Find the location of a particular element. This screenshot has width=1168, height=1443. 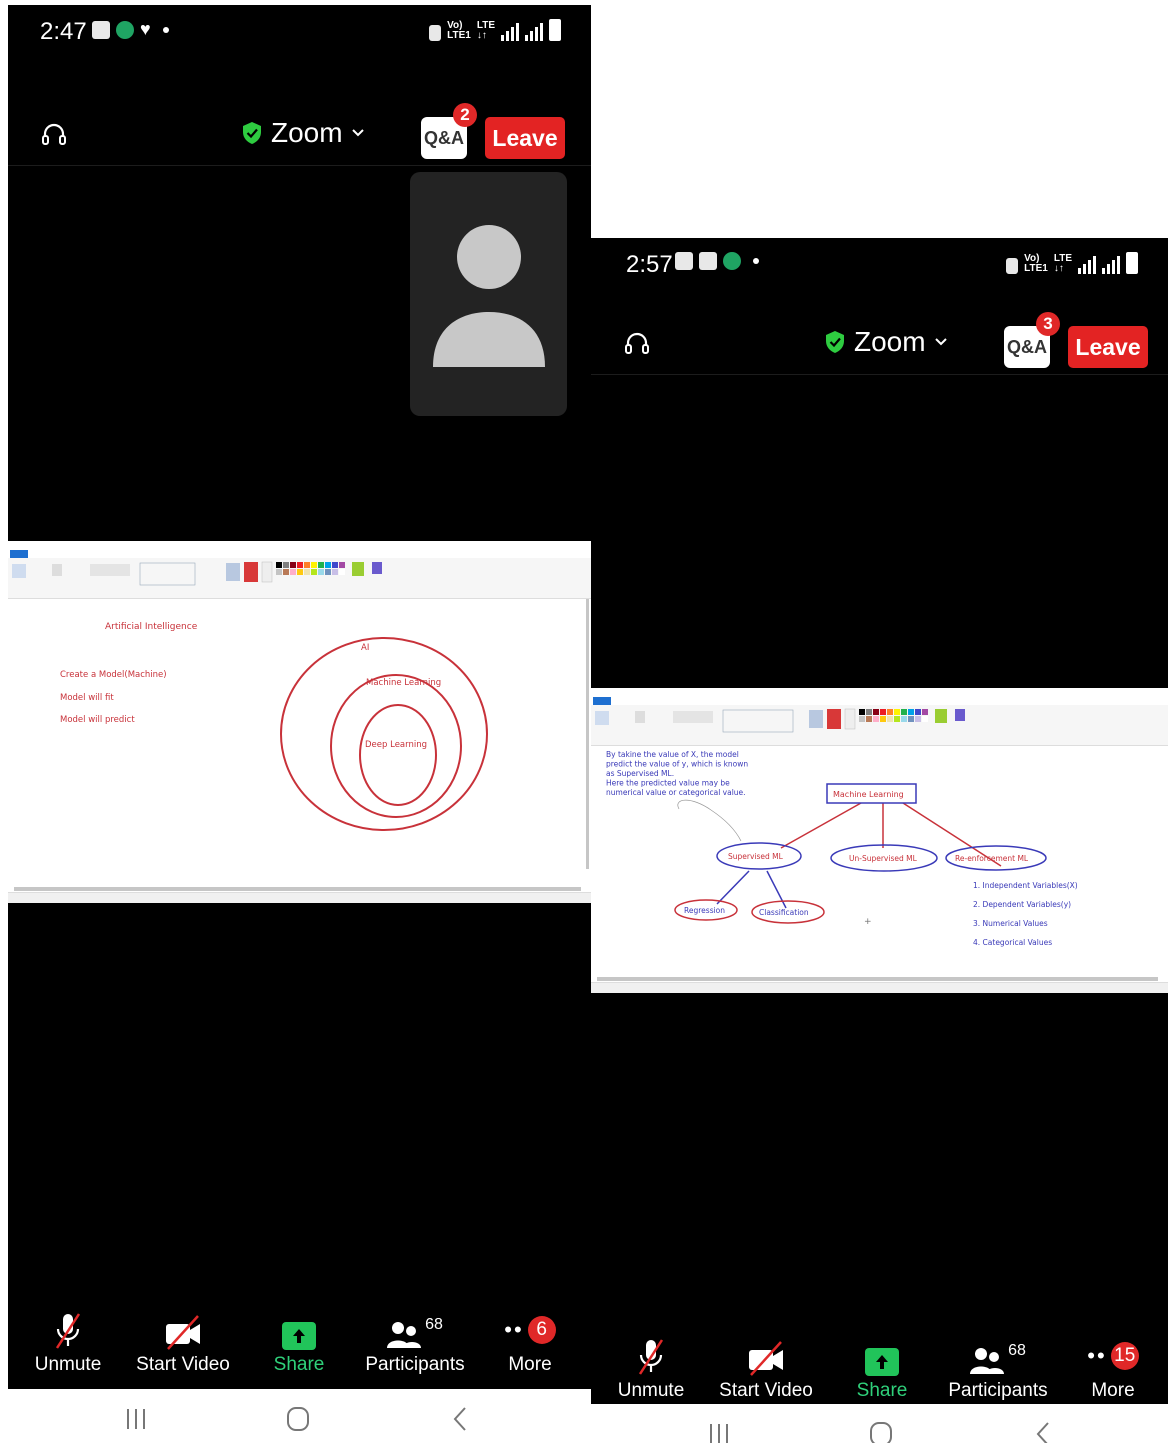

meeting-header: Zoom Q&A 3 Leave is located at coordinates (879, 343).